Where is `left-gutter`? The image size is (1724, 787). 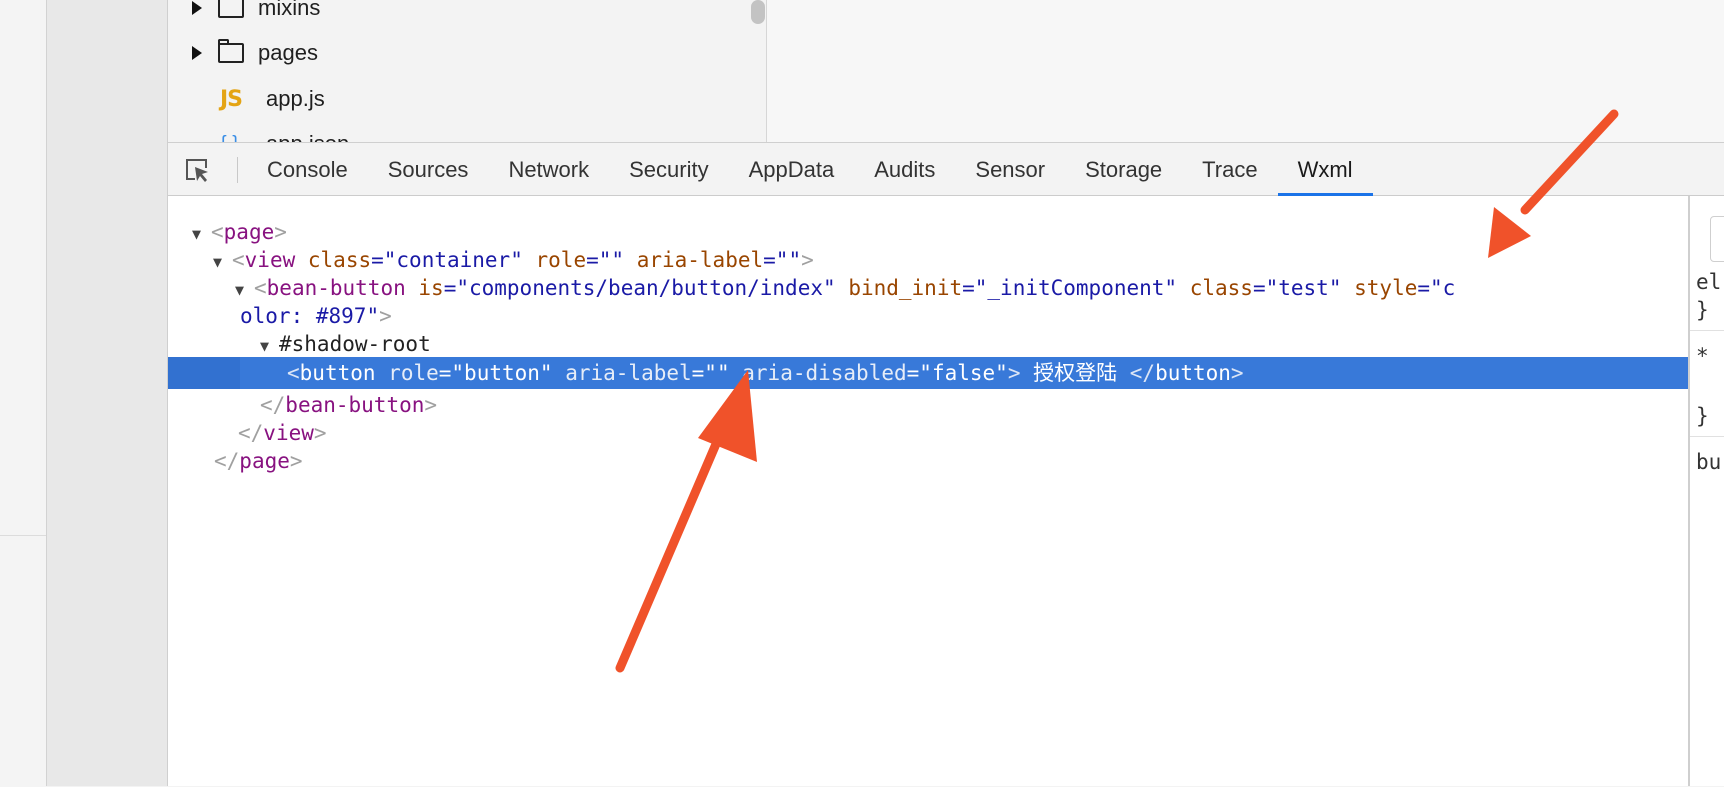 left-gutter is located at coordinates (23, 393).